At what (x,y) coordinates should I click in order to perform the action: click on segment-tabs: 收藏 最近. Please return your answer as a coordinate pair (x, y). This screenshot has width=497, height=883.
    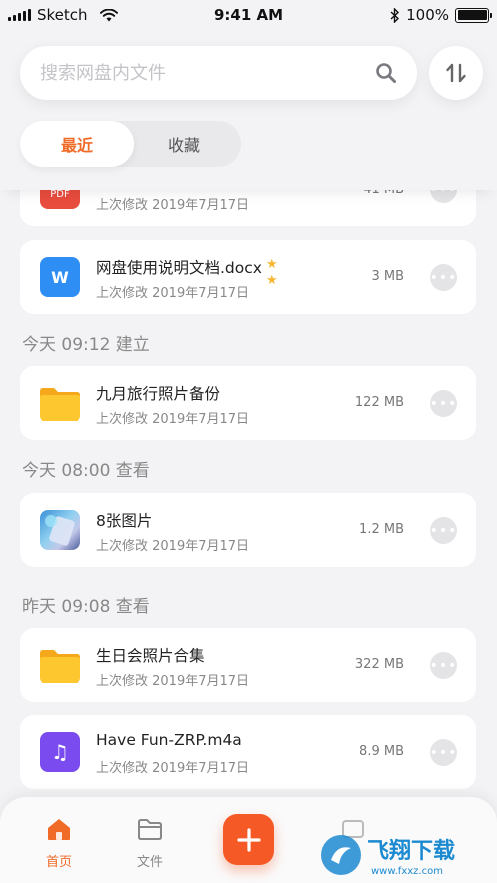
    Looking at the image, I should click on (130, 144).